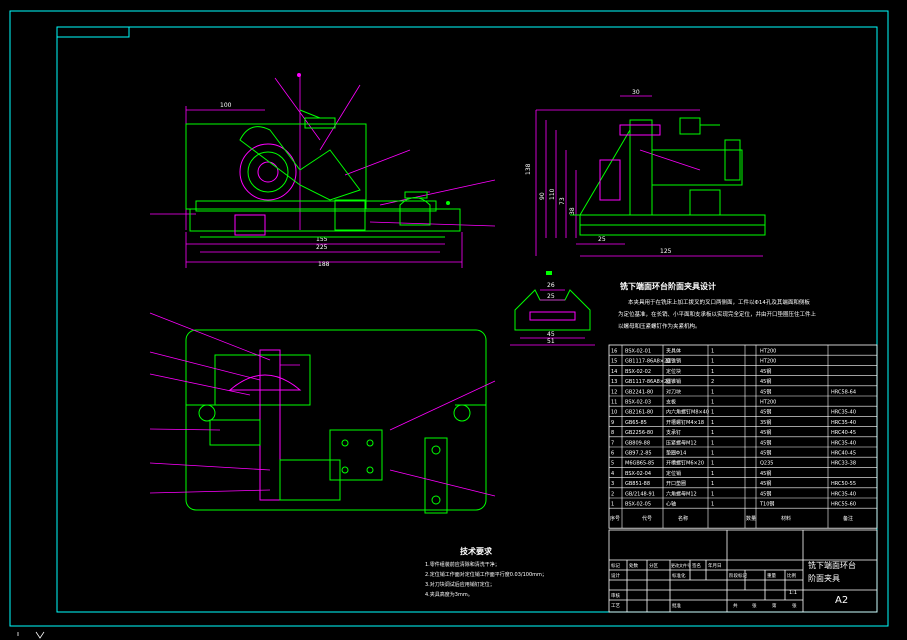 Image resolution: width=907 pixels, height=640 pixels. Describe the element at coordinates (786, 518) in the screenshot. I see `bom-header-material: 材料` at that location.